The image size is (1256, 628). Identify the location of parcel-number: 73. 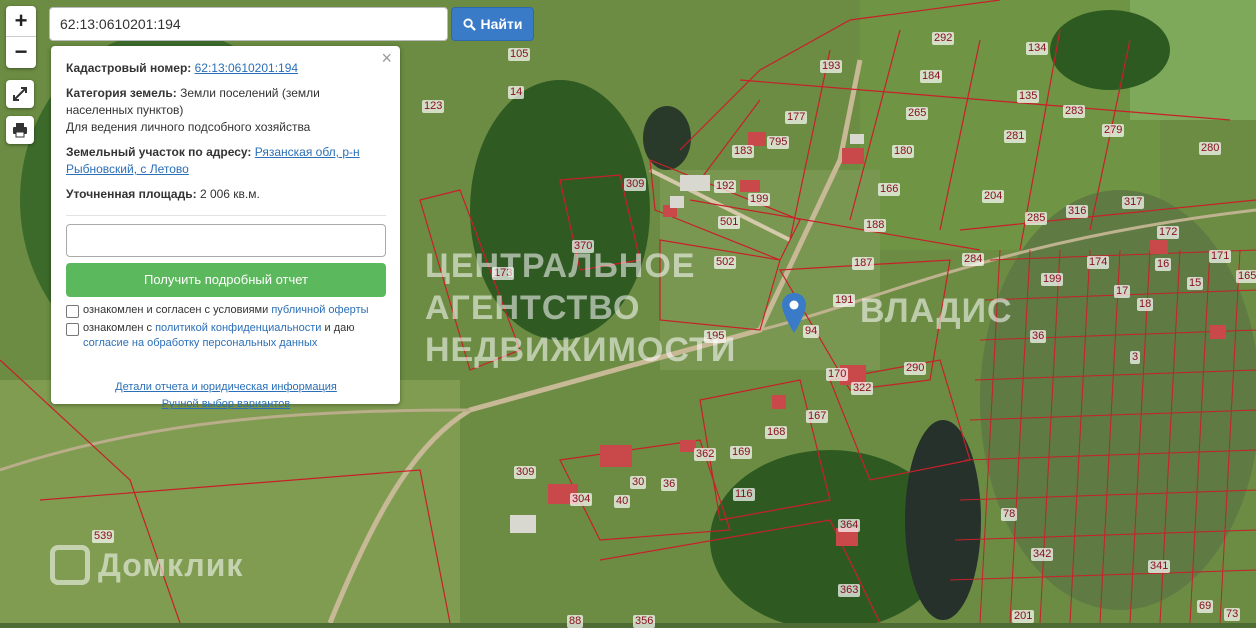
(1232, 614).